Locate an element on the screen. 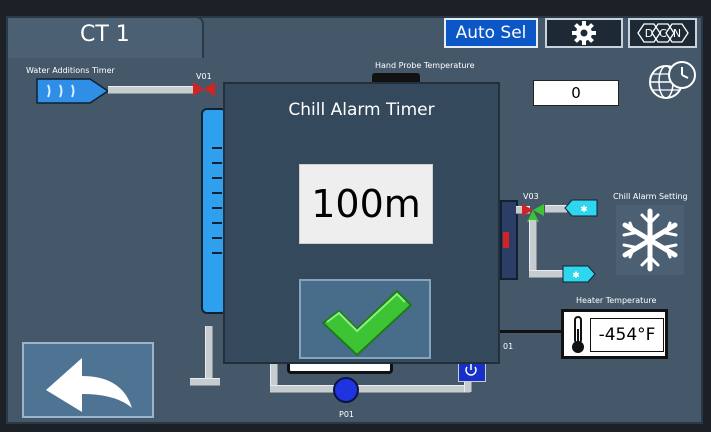 The height and width of the screenshot is (432, 711). timer-value: 100m is located at coordinates (366, 204).